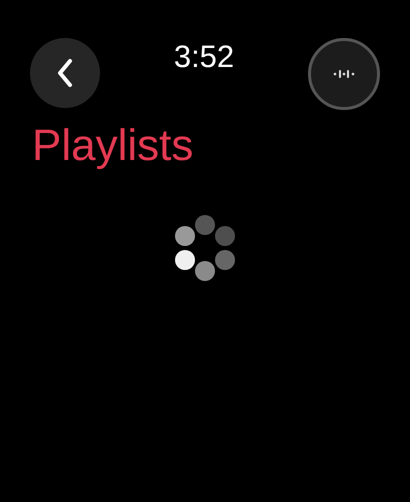 The image size is (410, 502). I want to click on time-label: 3:52, so click(204, 56).